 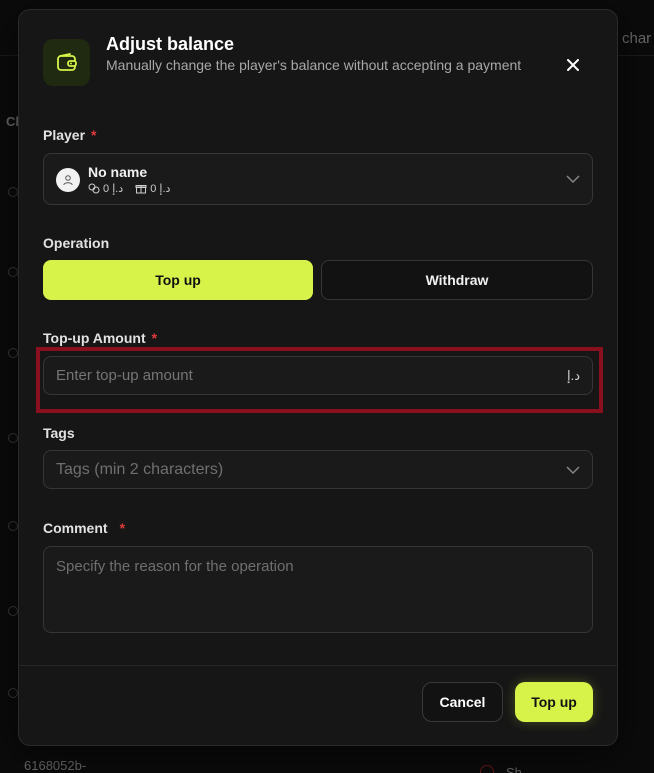 I want to click on tags-label: Tags, so click(x=59, y=433).